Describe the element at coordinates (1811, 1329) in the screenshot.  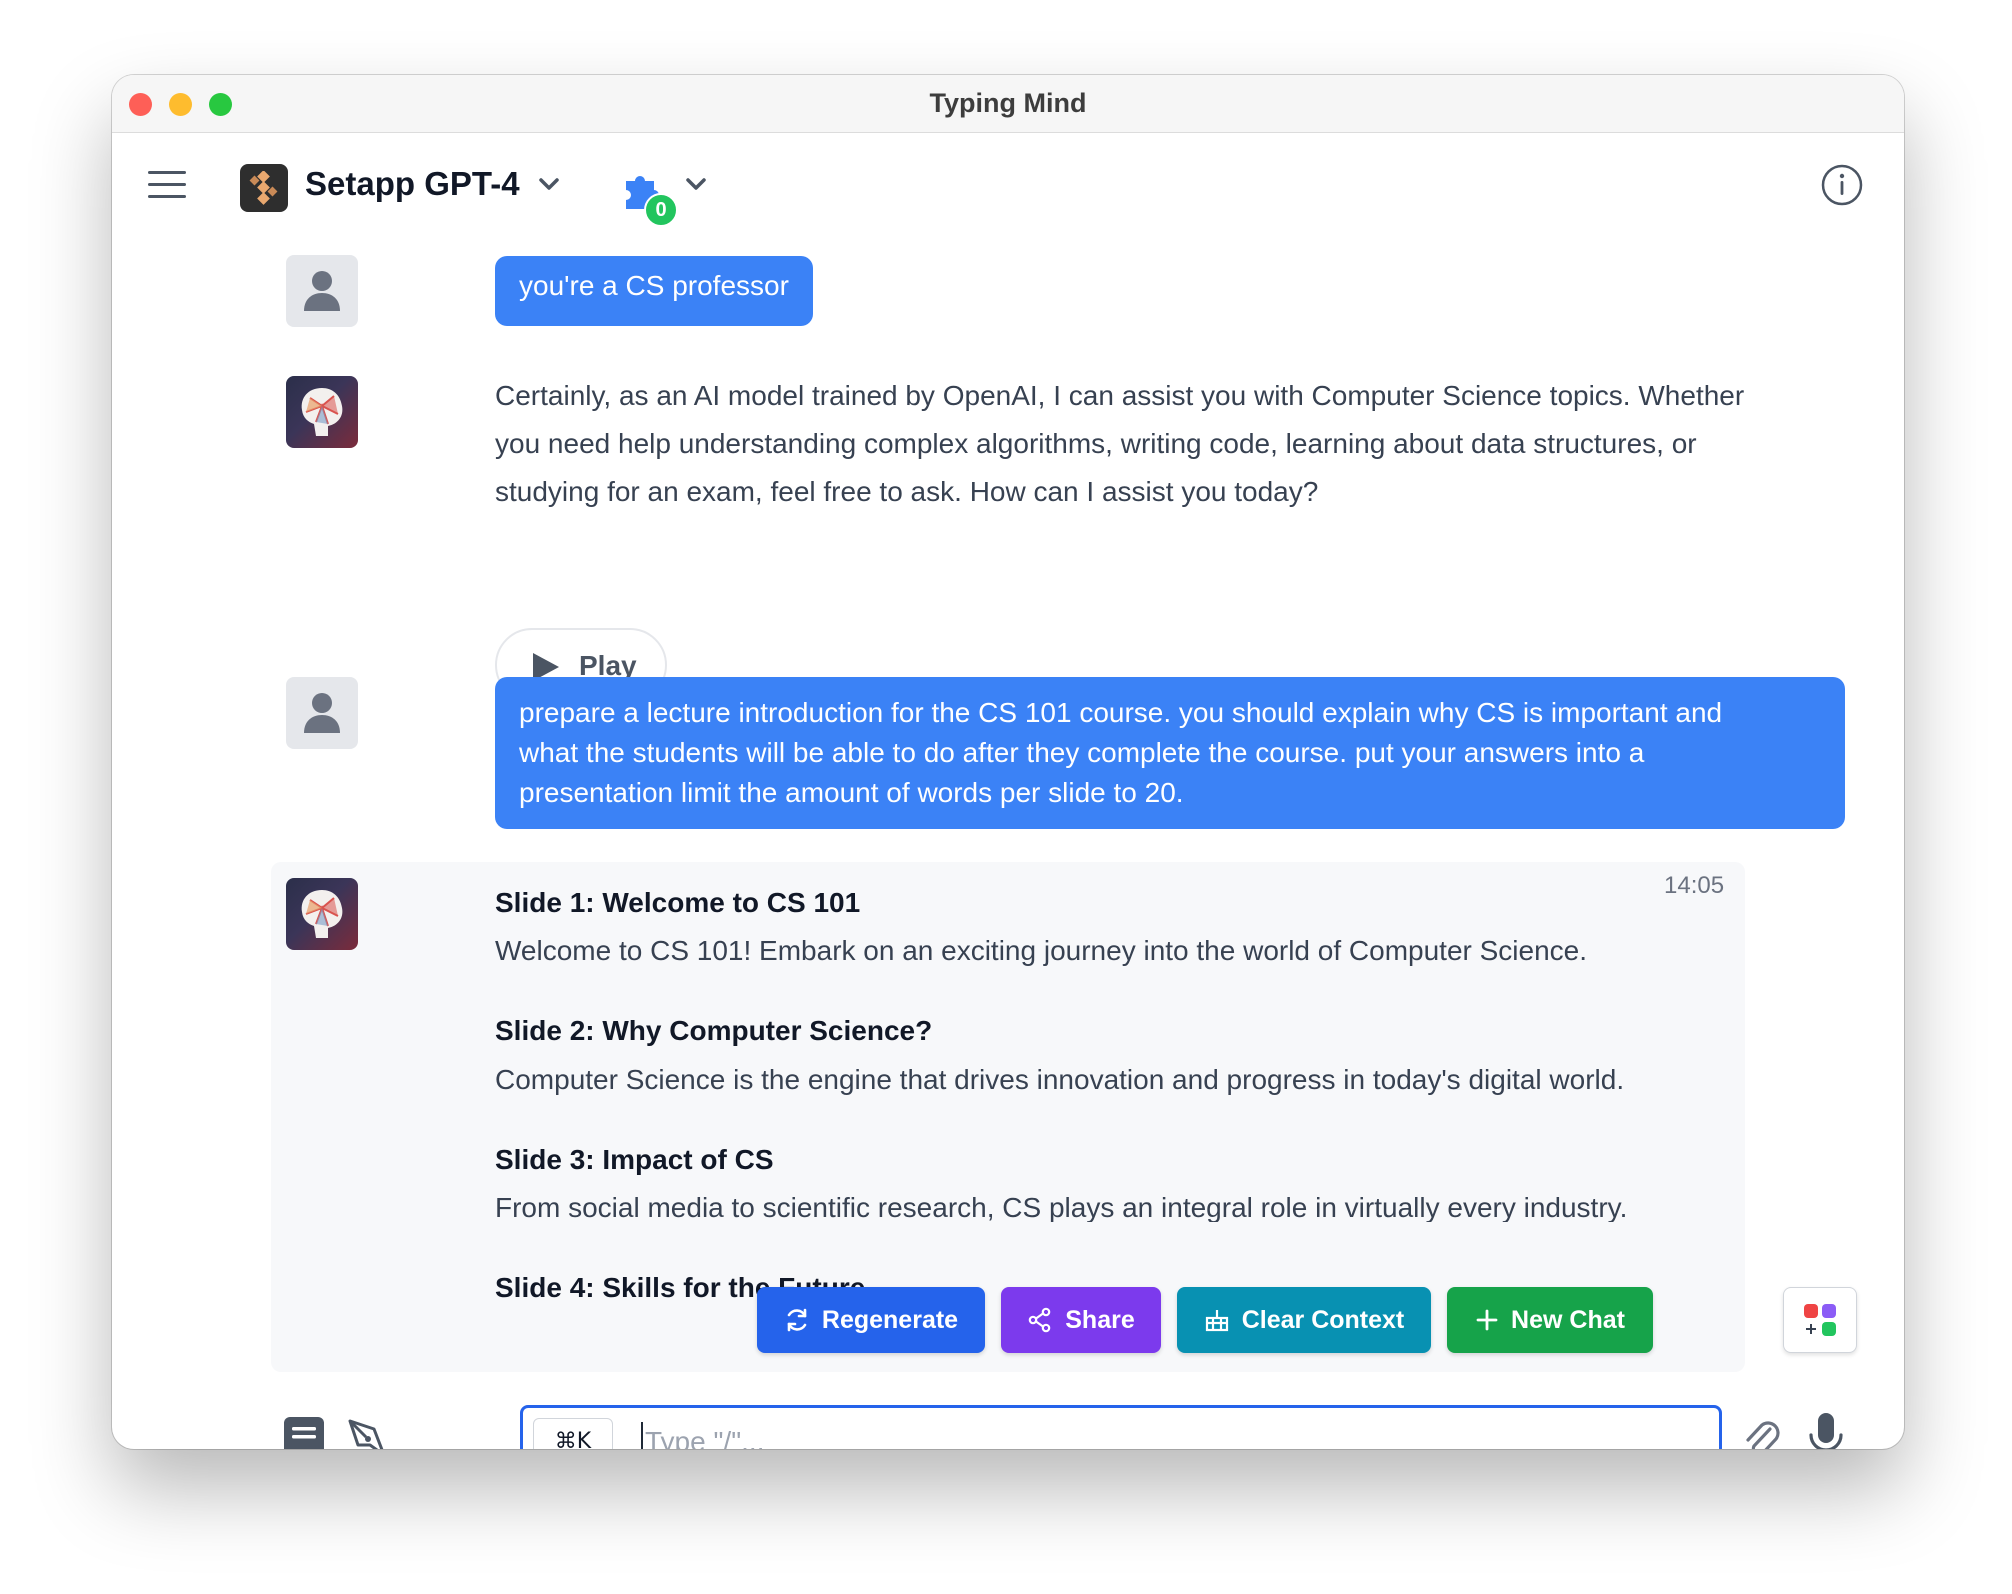
I see `plus-small-icon` at that location.